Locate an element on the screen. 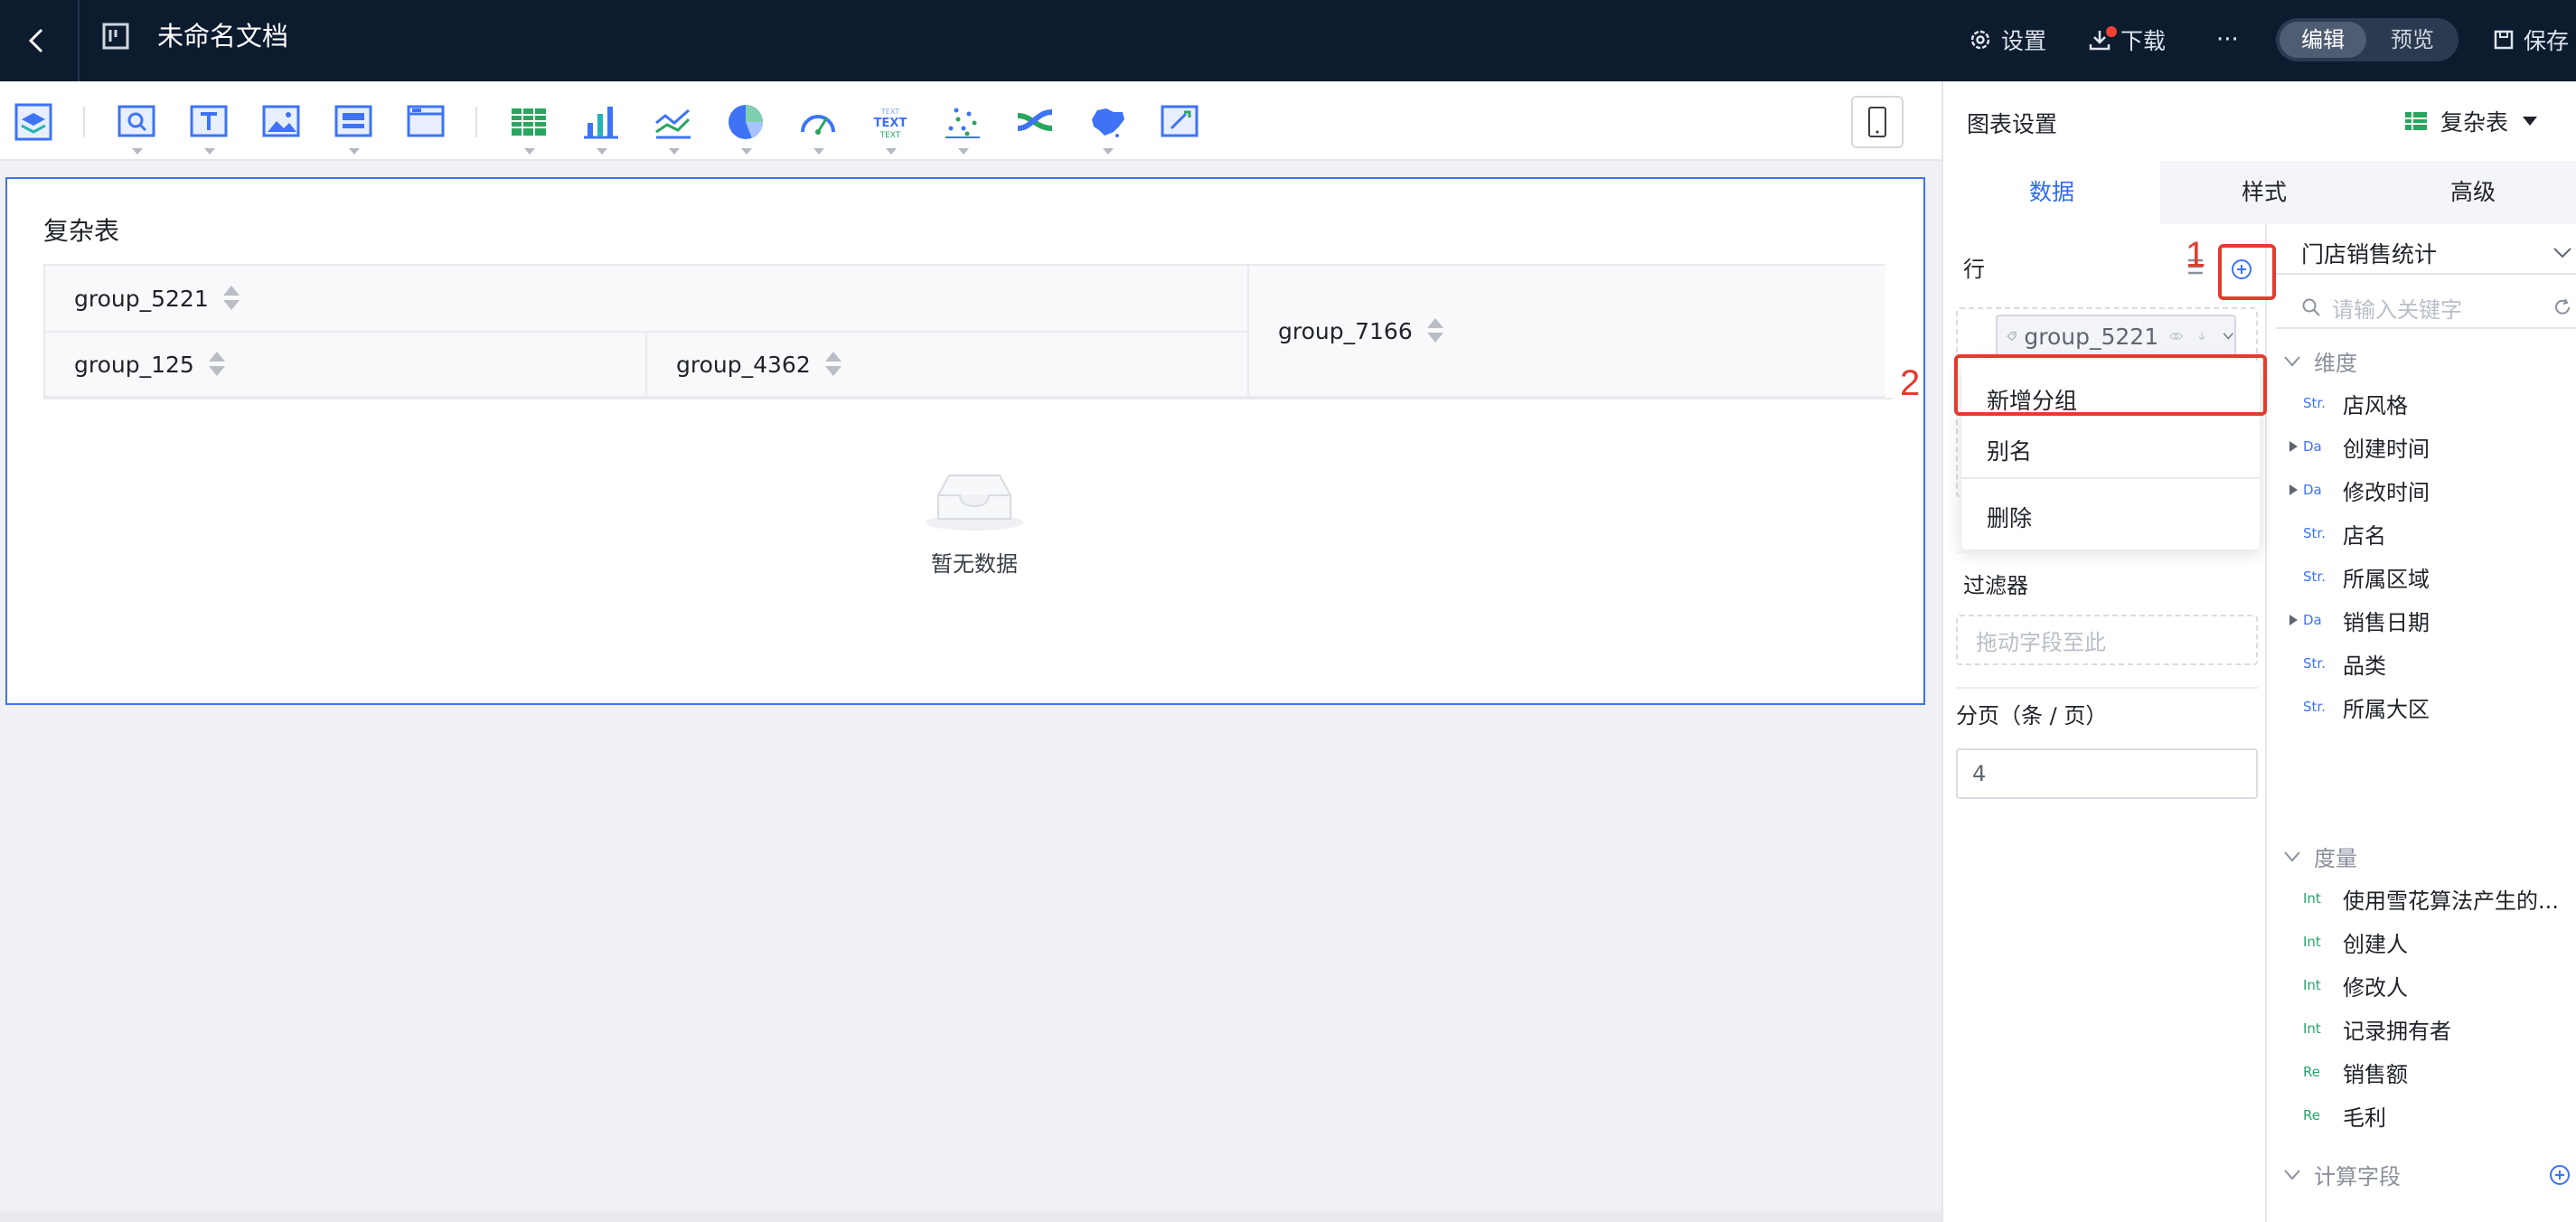 Image resolution: width=2576 pixels, height=1222 pixels. svg-text: TEXT is located at coordinates (890, 135).